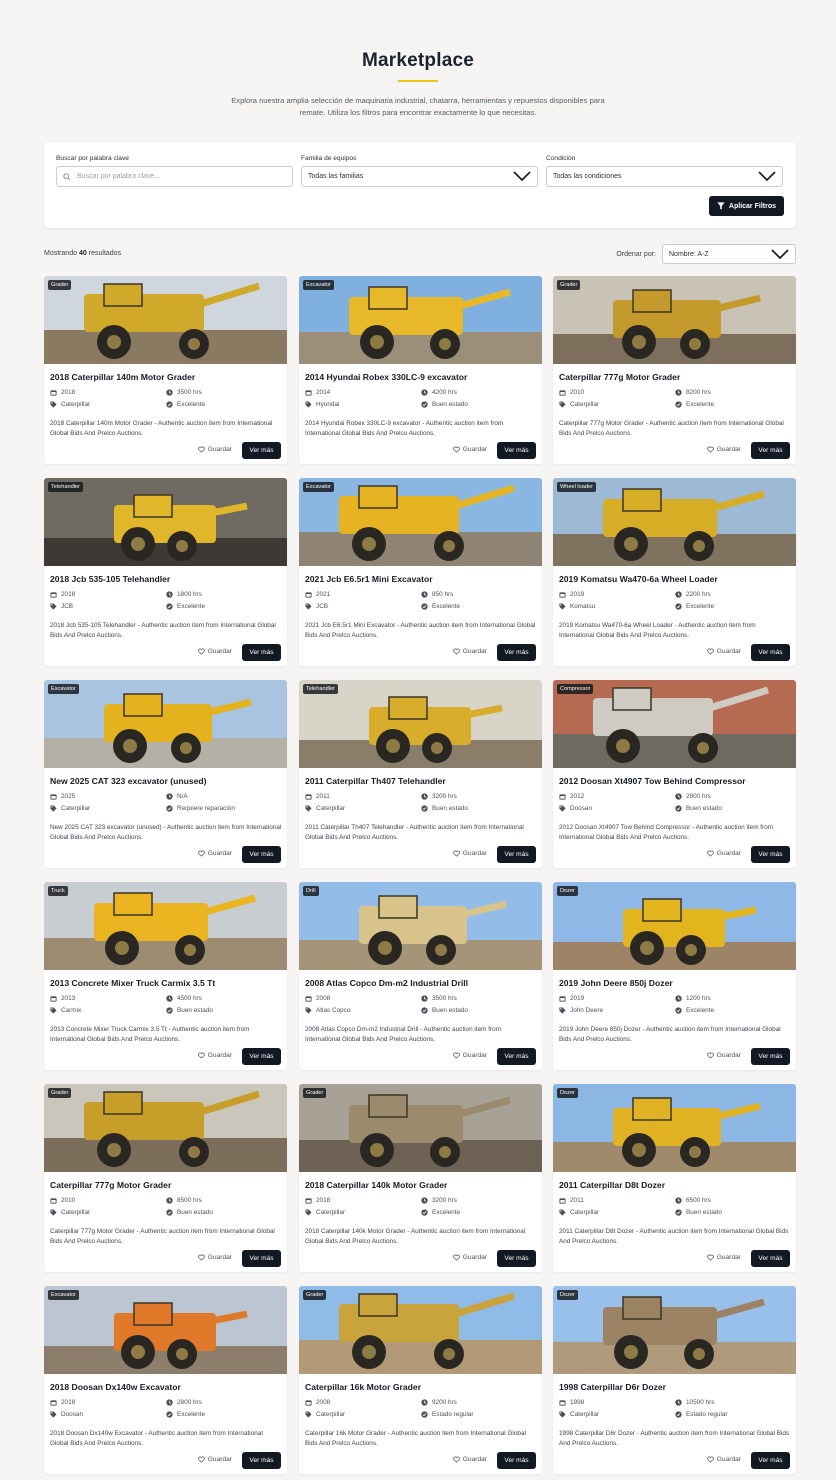 This screenshot has width=836, height=1480. I want to click on listing-title: 2019 John Deere 850j Dozer, so click(616, 983).